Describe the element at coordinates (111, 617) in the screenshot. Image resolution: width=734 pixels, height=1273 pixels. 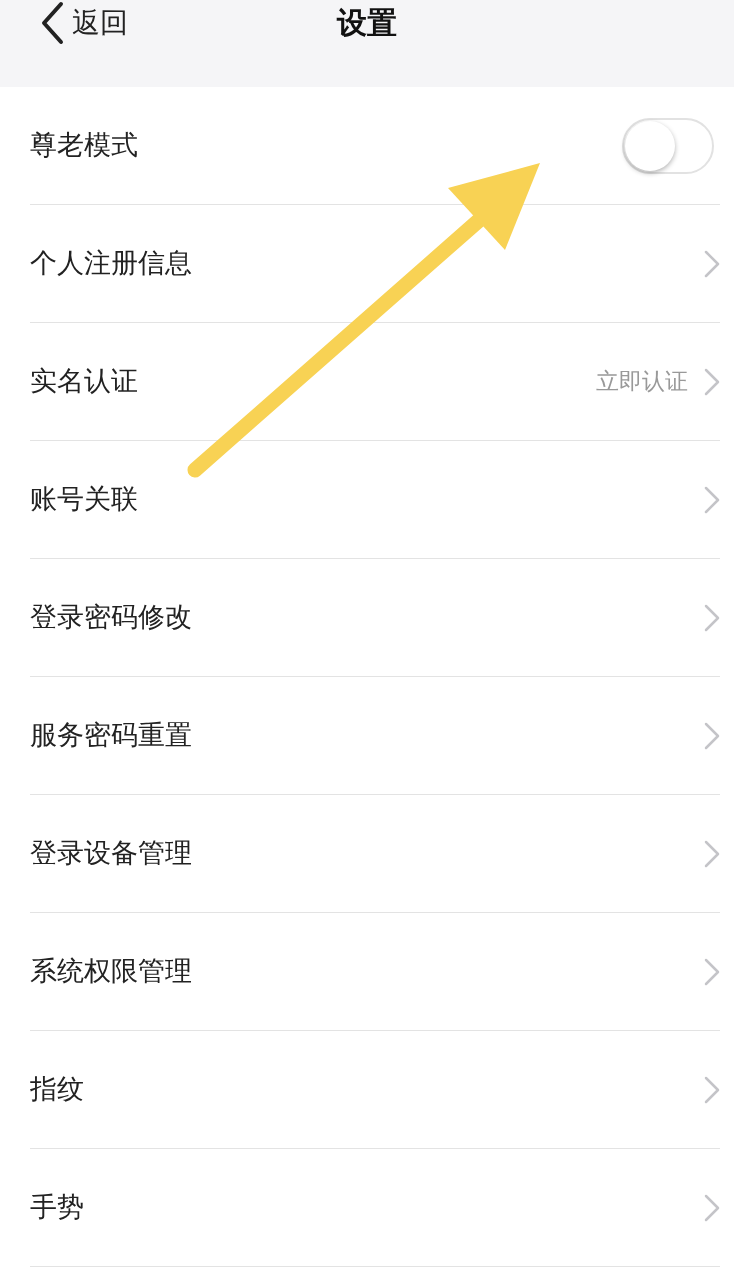
I see `row-label: 登录密码修改` at that location.